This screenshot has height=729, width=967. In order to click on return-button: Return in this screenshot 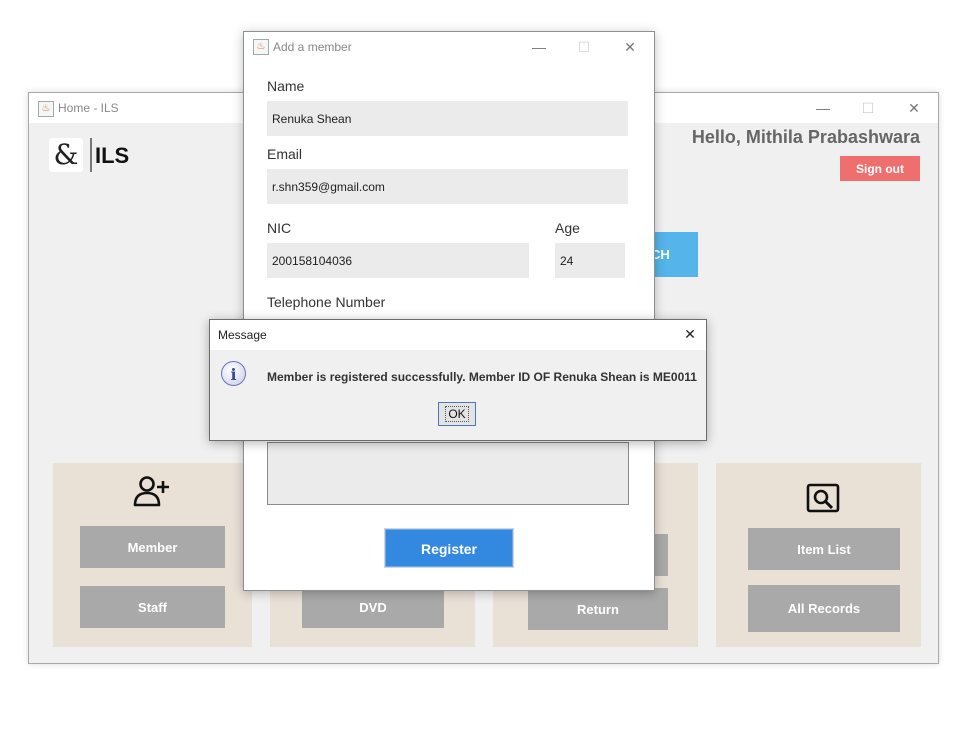, I will do `click(598, 609)`.